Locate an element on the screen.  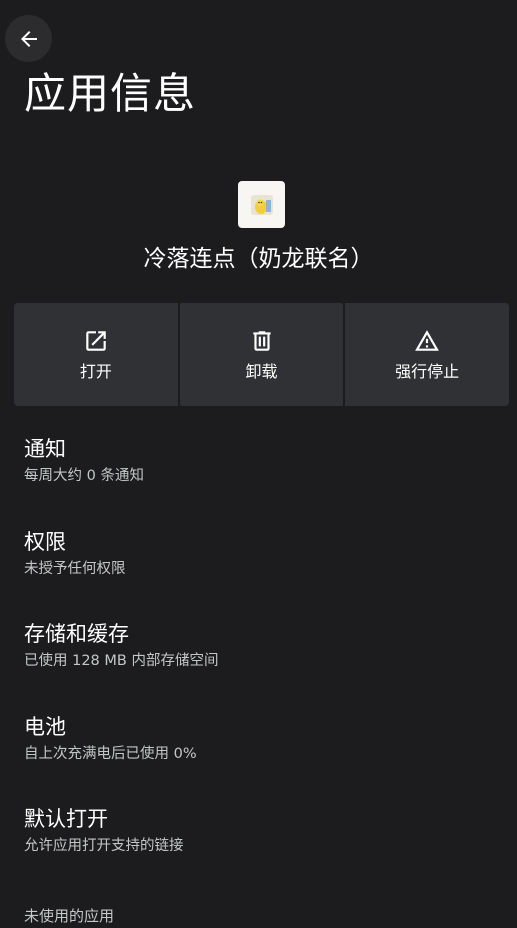
app-icon is located at coordinates (261, 204).